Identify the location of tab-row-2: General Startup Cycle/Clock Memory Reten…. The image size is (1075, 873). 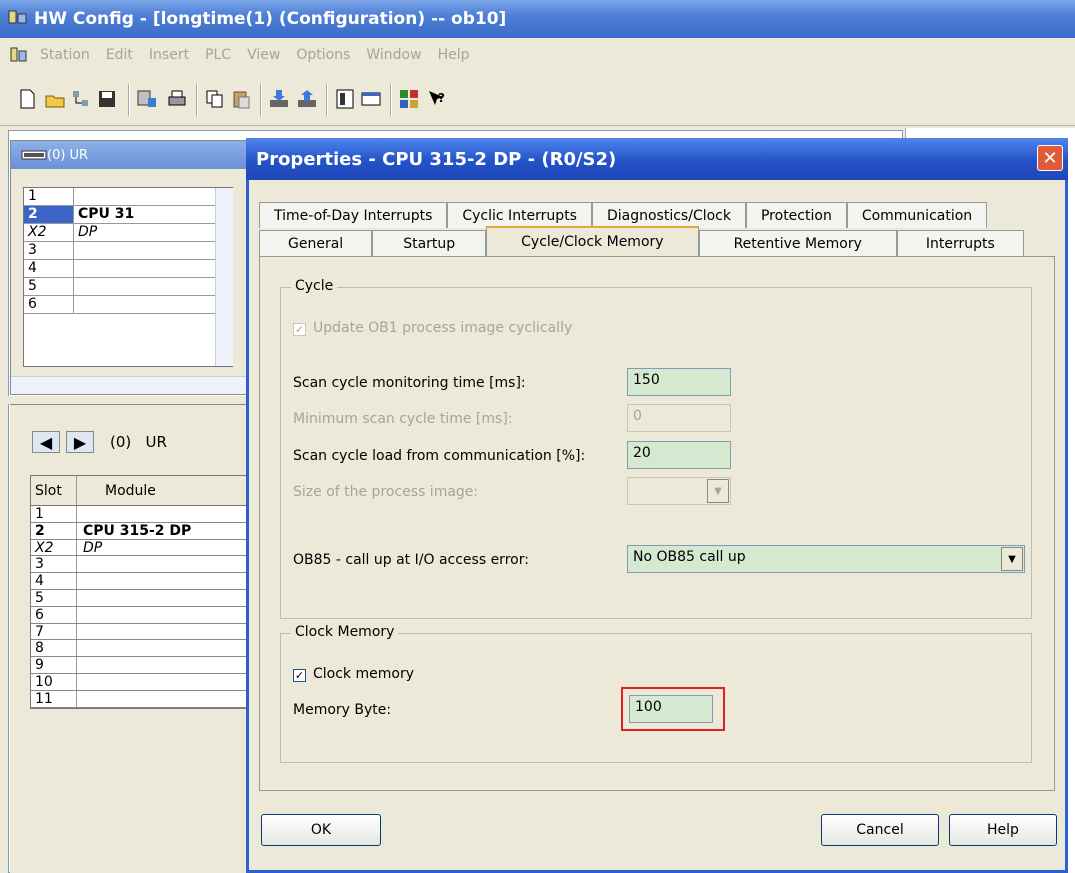
(641, 241).